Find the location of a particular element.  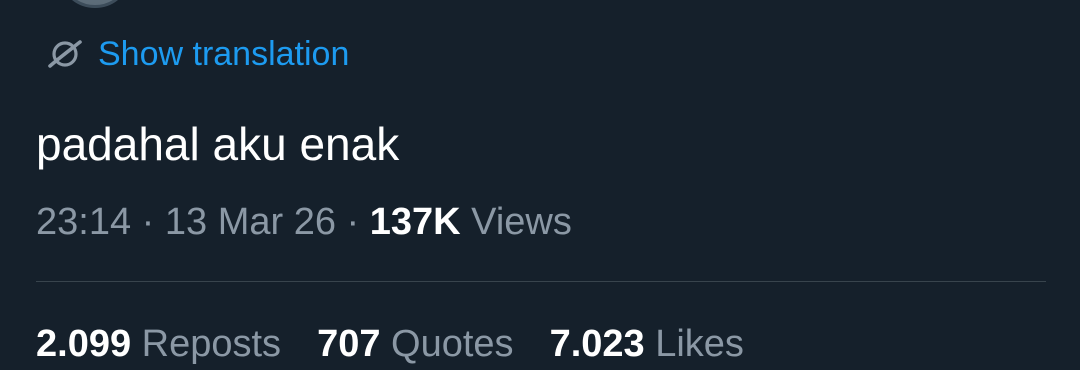

engagement-stats: 2.099 Reposts 707 Quotes 7.023 Likes is located at coordinates (408, 344).